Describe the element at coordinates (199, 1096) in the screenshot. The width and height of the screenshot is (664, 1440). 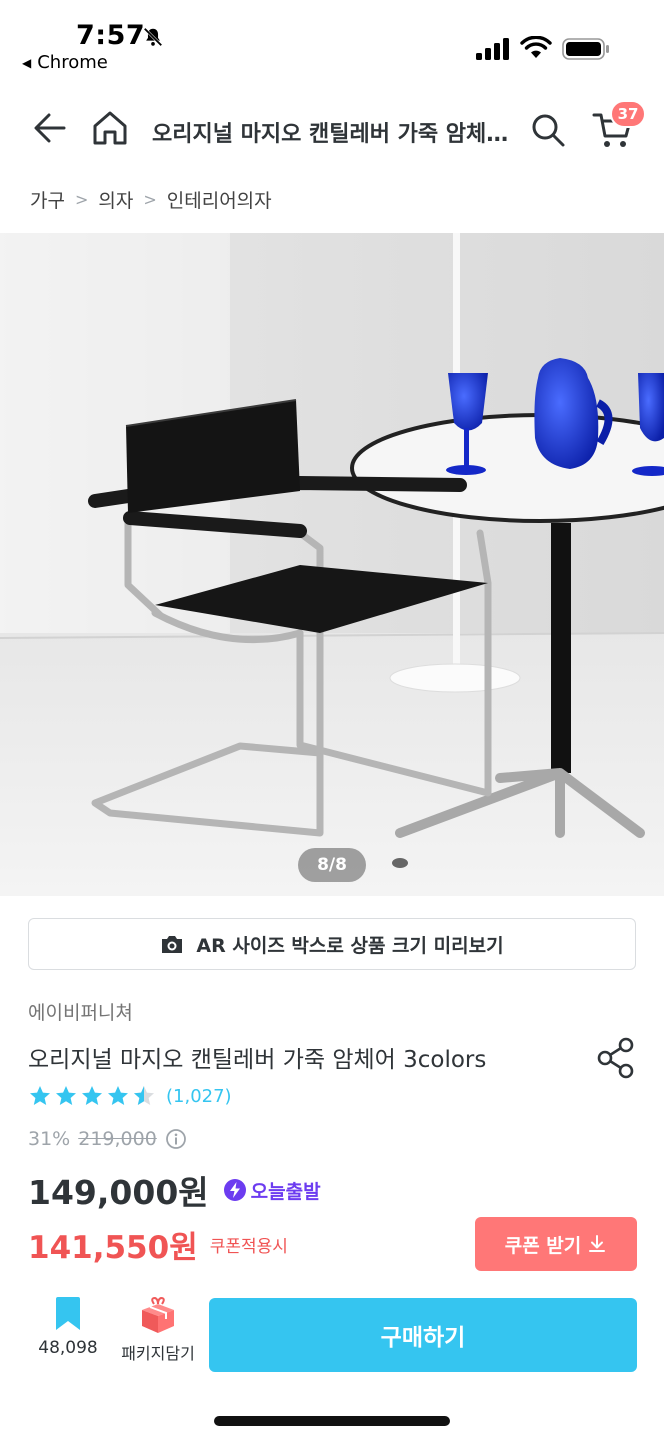
I see `review-count: (1,027)` at that location.